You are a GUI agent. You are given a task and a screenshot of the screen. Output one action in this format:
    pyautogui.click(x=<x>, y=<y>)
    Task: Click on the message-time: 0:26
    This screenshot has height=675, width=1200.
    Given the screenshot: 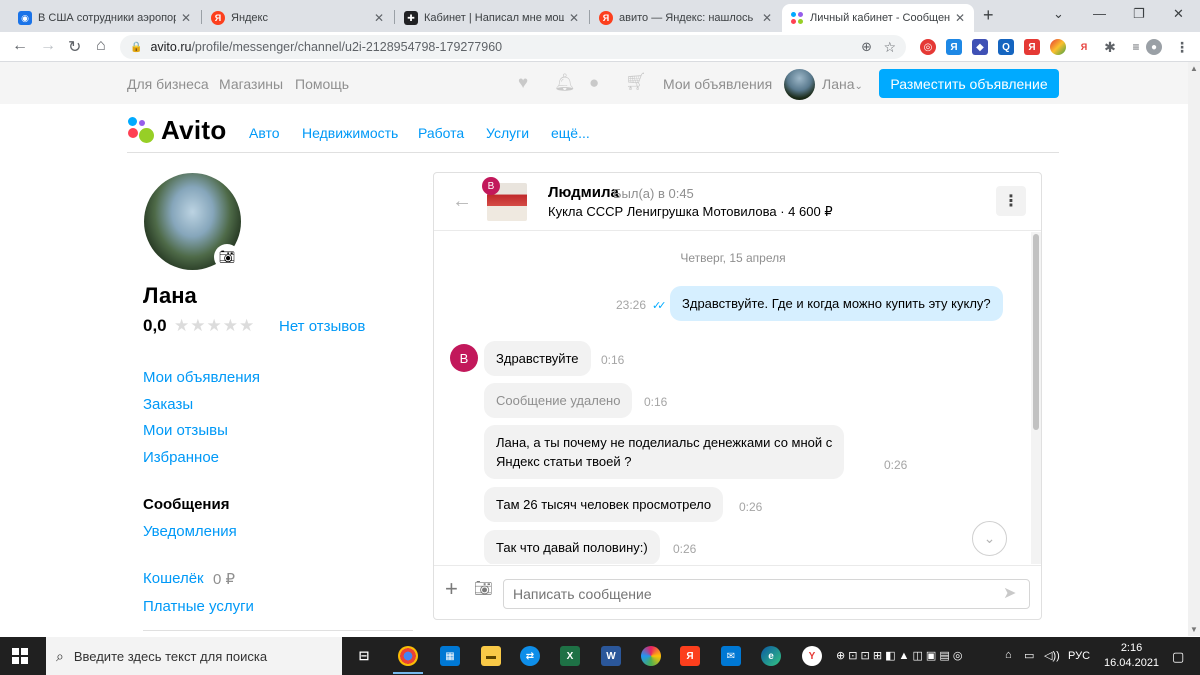 What is the action you would take?
    pyautogui.click(x=896, y=465)
    